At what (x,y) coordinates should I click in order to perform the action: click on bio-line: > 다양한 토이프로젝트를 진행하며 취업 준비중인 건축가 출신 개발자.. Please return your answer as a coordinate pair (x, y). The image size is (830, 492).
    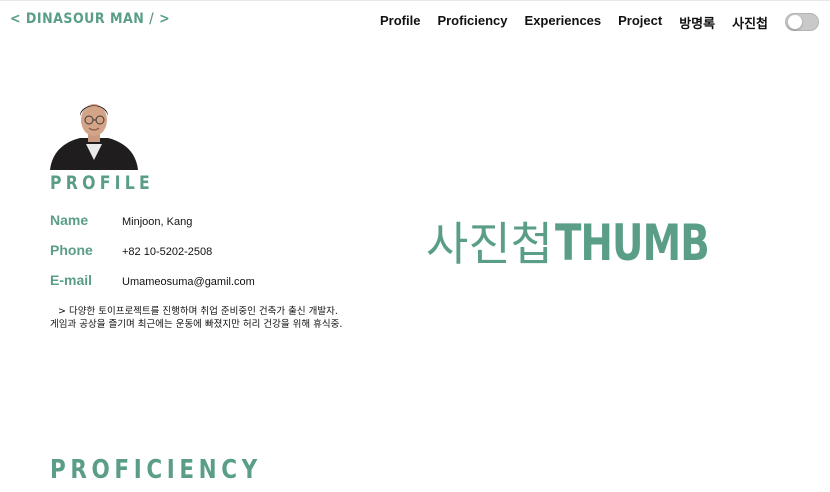
    Looking at the image, I should click on (198, 311).